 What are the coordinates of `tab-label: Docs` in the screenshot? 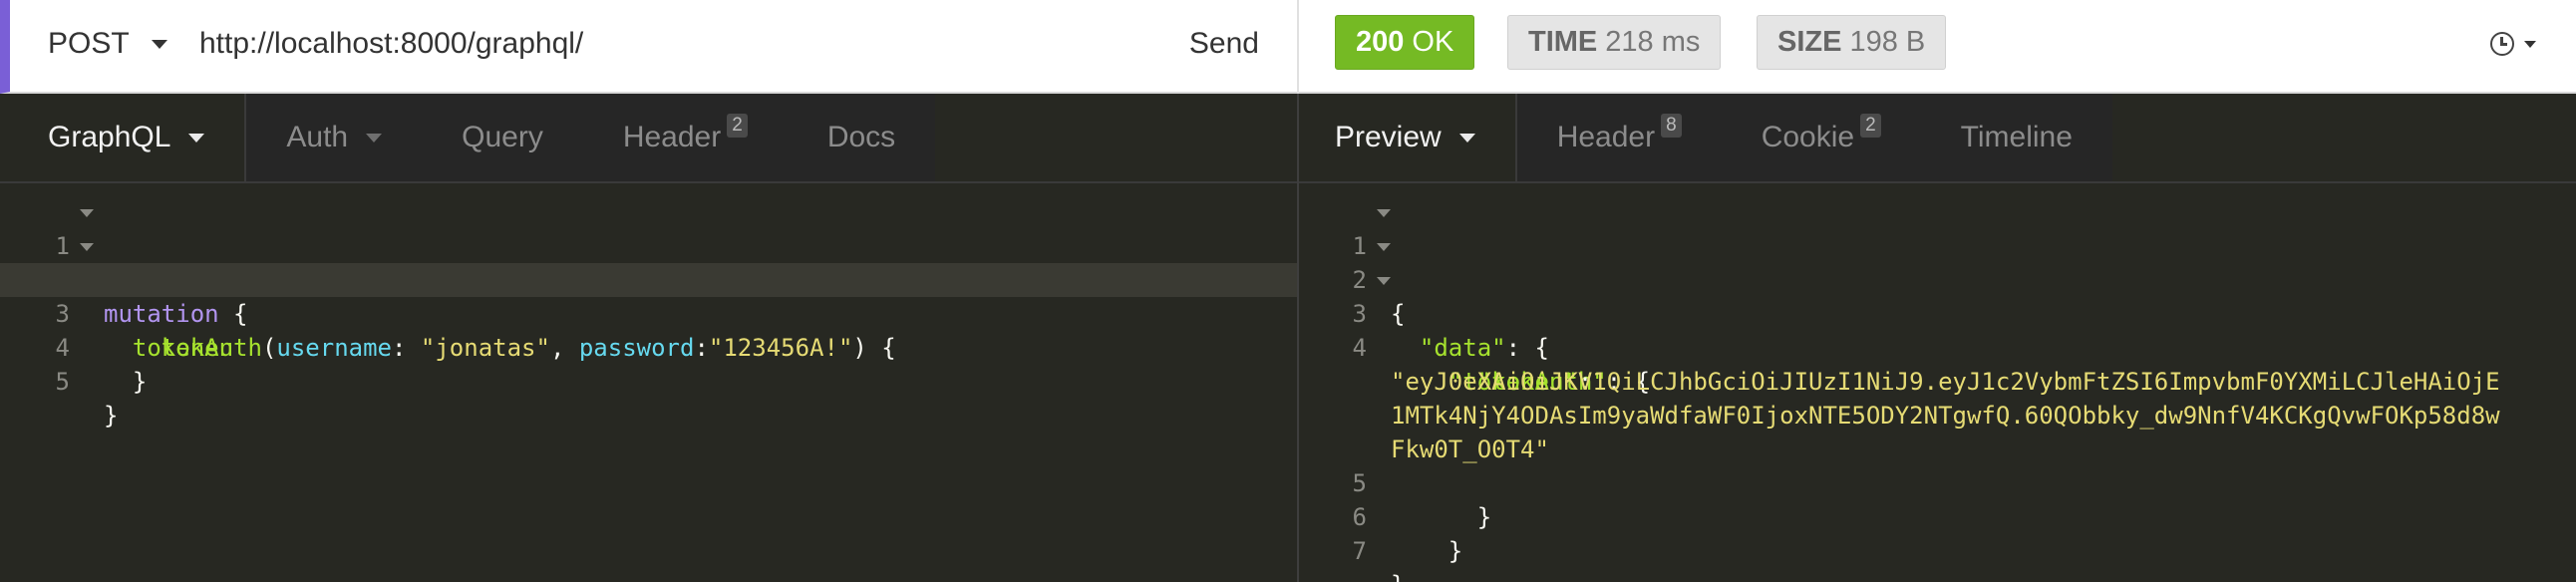 It's located at (861, 137).